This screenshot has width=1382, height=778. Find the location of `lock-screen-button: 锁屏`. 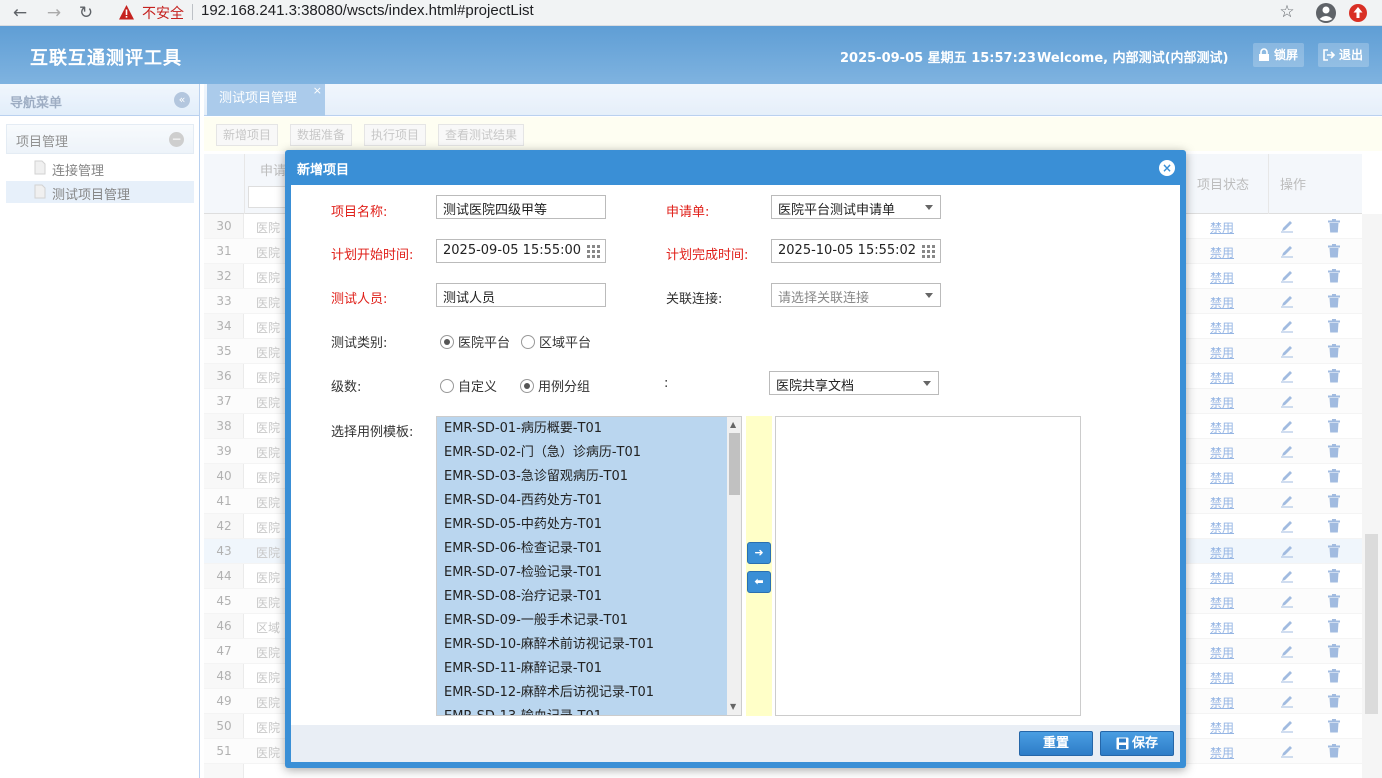

lock-screen-button: 锁屏 is located at coordinates (1279, 55).